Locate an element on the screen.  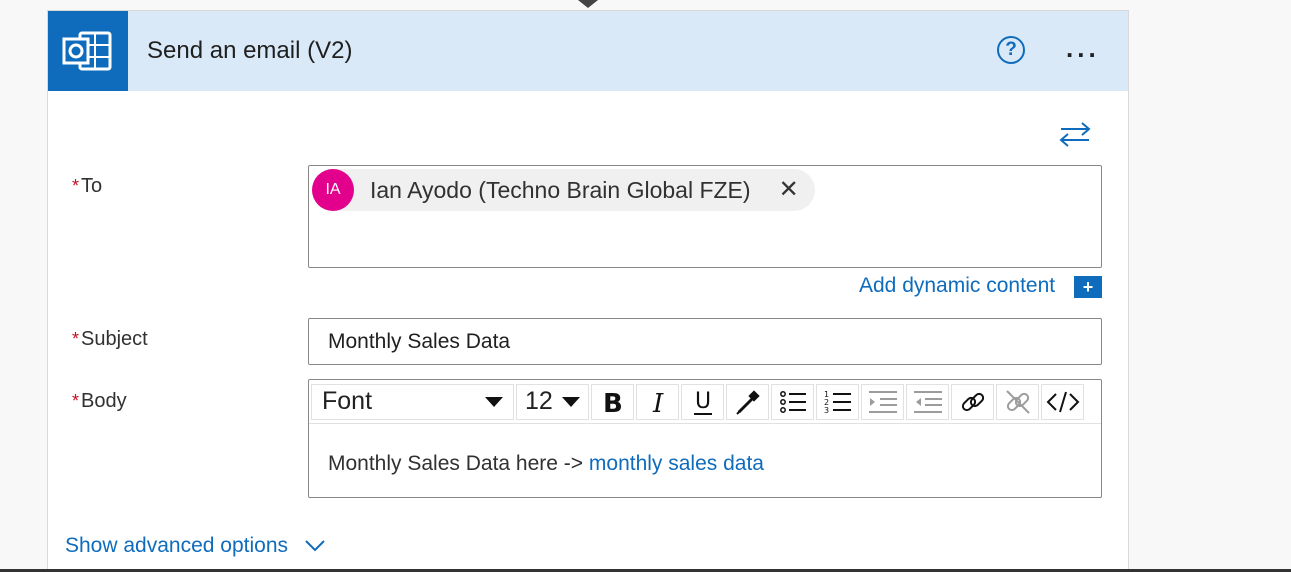
body-label: * Body is located at coordinates (99, 401).